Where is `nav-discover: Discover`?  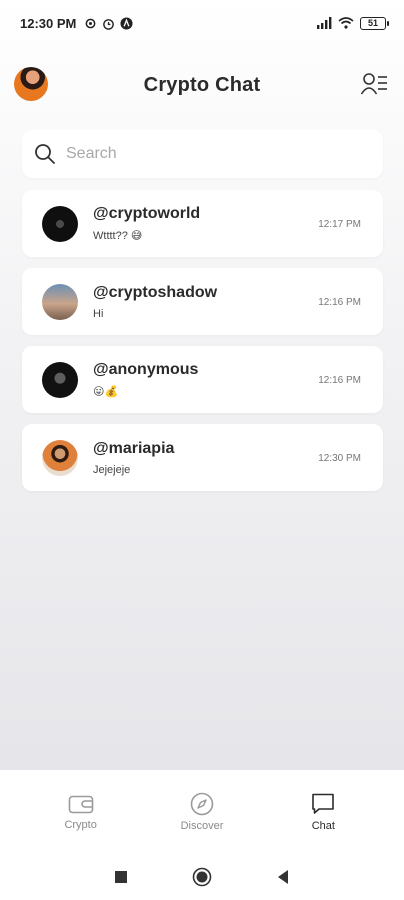
nav-discover: Discover is located at coordinates (202, 812).